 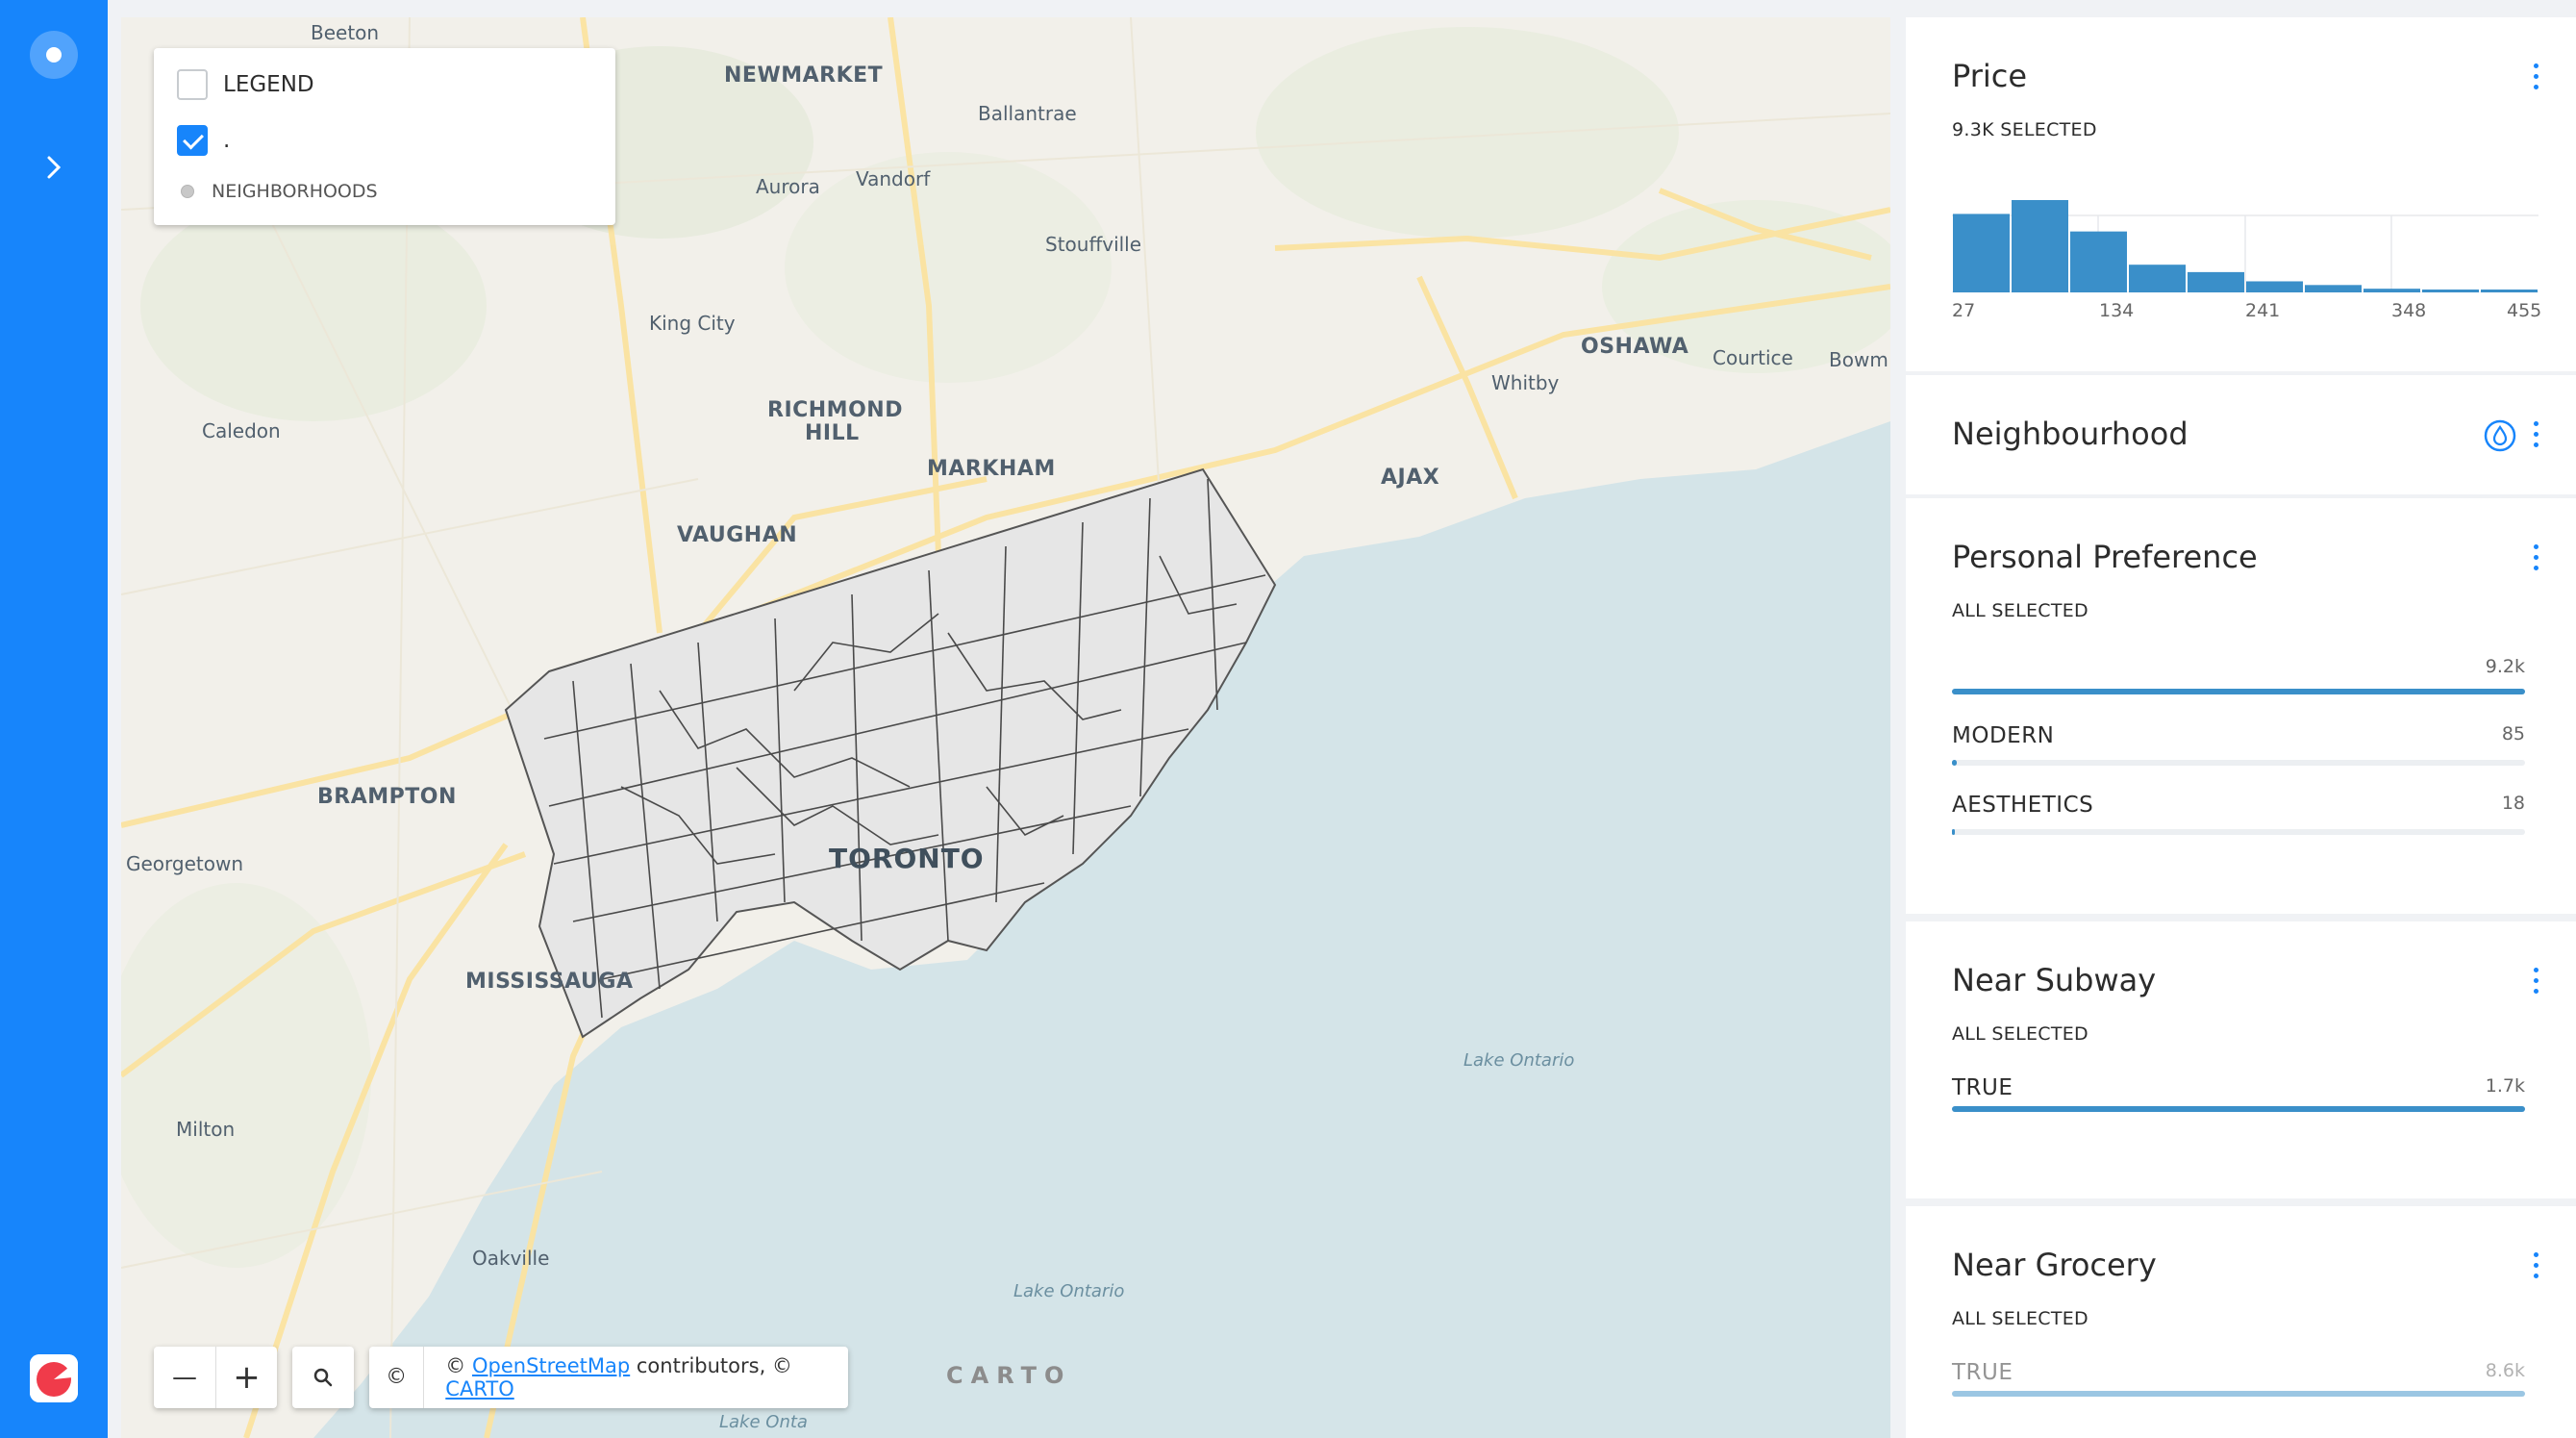 What do you see at coordinates (53, 167) in the screenshot?
I see `chevron-right-icon` at bounding box center [53, 167].